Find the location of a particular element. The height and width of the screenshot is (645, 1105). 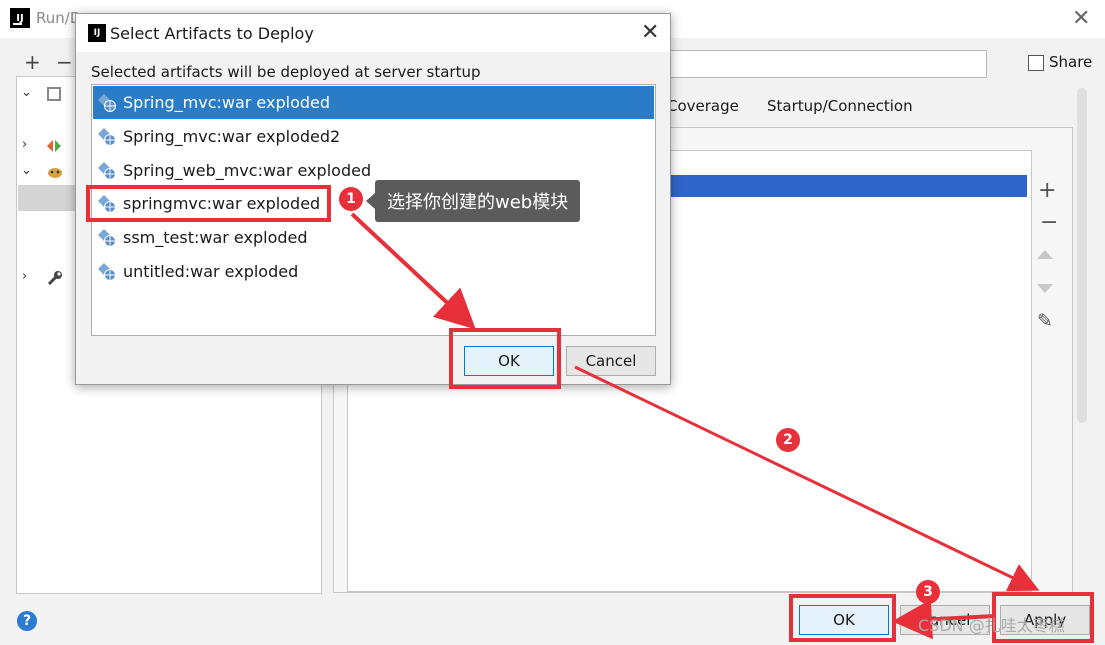

step-badge-2: 2 is located at coordinates (788, 440).